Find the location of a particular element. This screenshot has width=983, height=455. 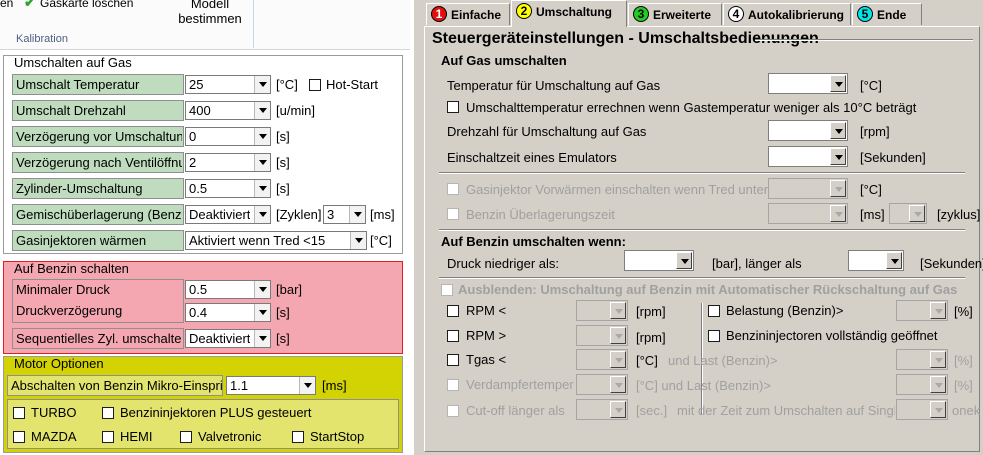

full-open-checkbox is located at coordinates (714, 336).